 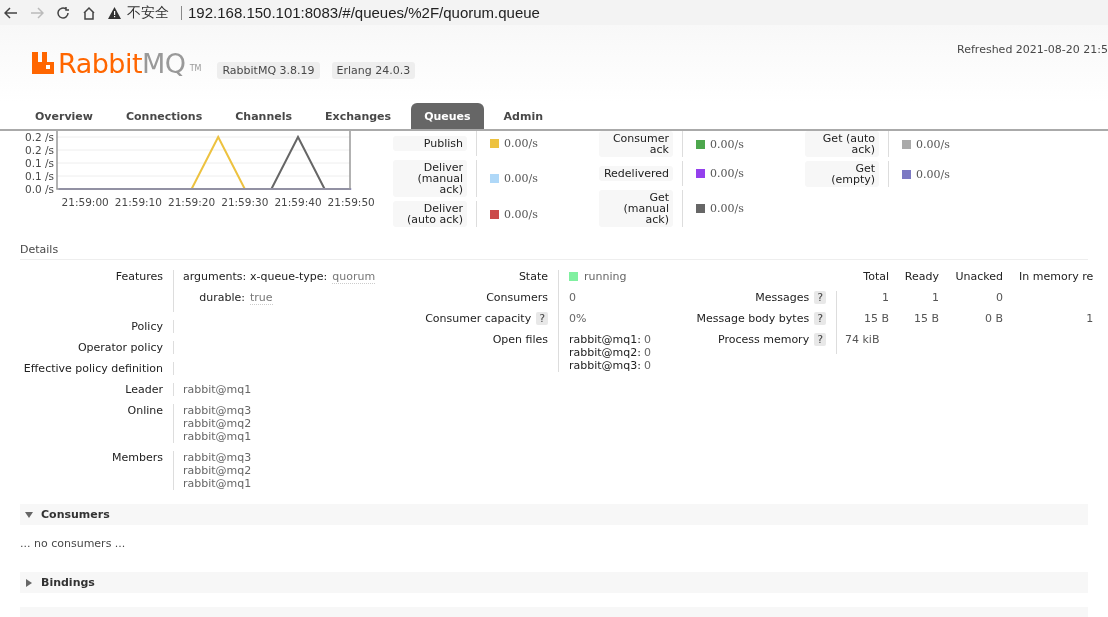 What do you see at coordinates (245, 202) in the screenshot?
I see `axis-label: 21:59:30` at bounding box center [245, 202].